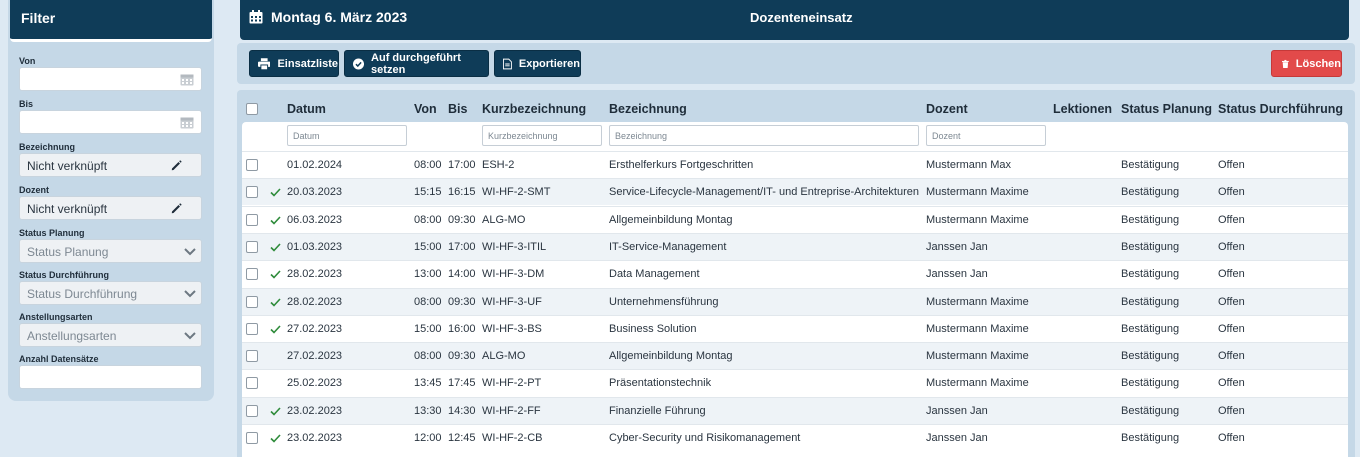 The width and height of the screenshot is (1360, 457). What do you see at coordinates (653, 328) in the screenshot?
I see `cell-bezeichnung: Business Solution` at bounding box center [653, 328].